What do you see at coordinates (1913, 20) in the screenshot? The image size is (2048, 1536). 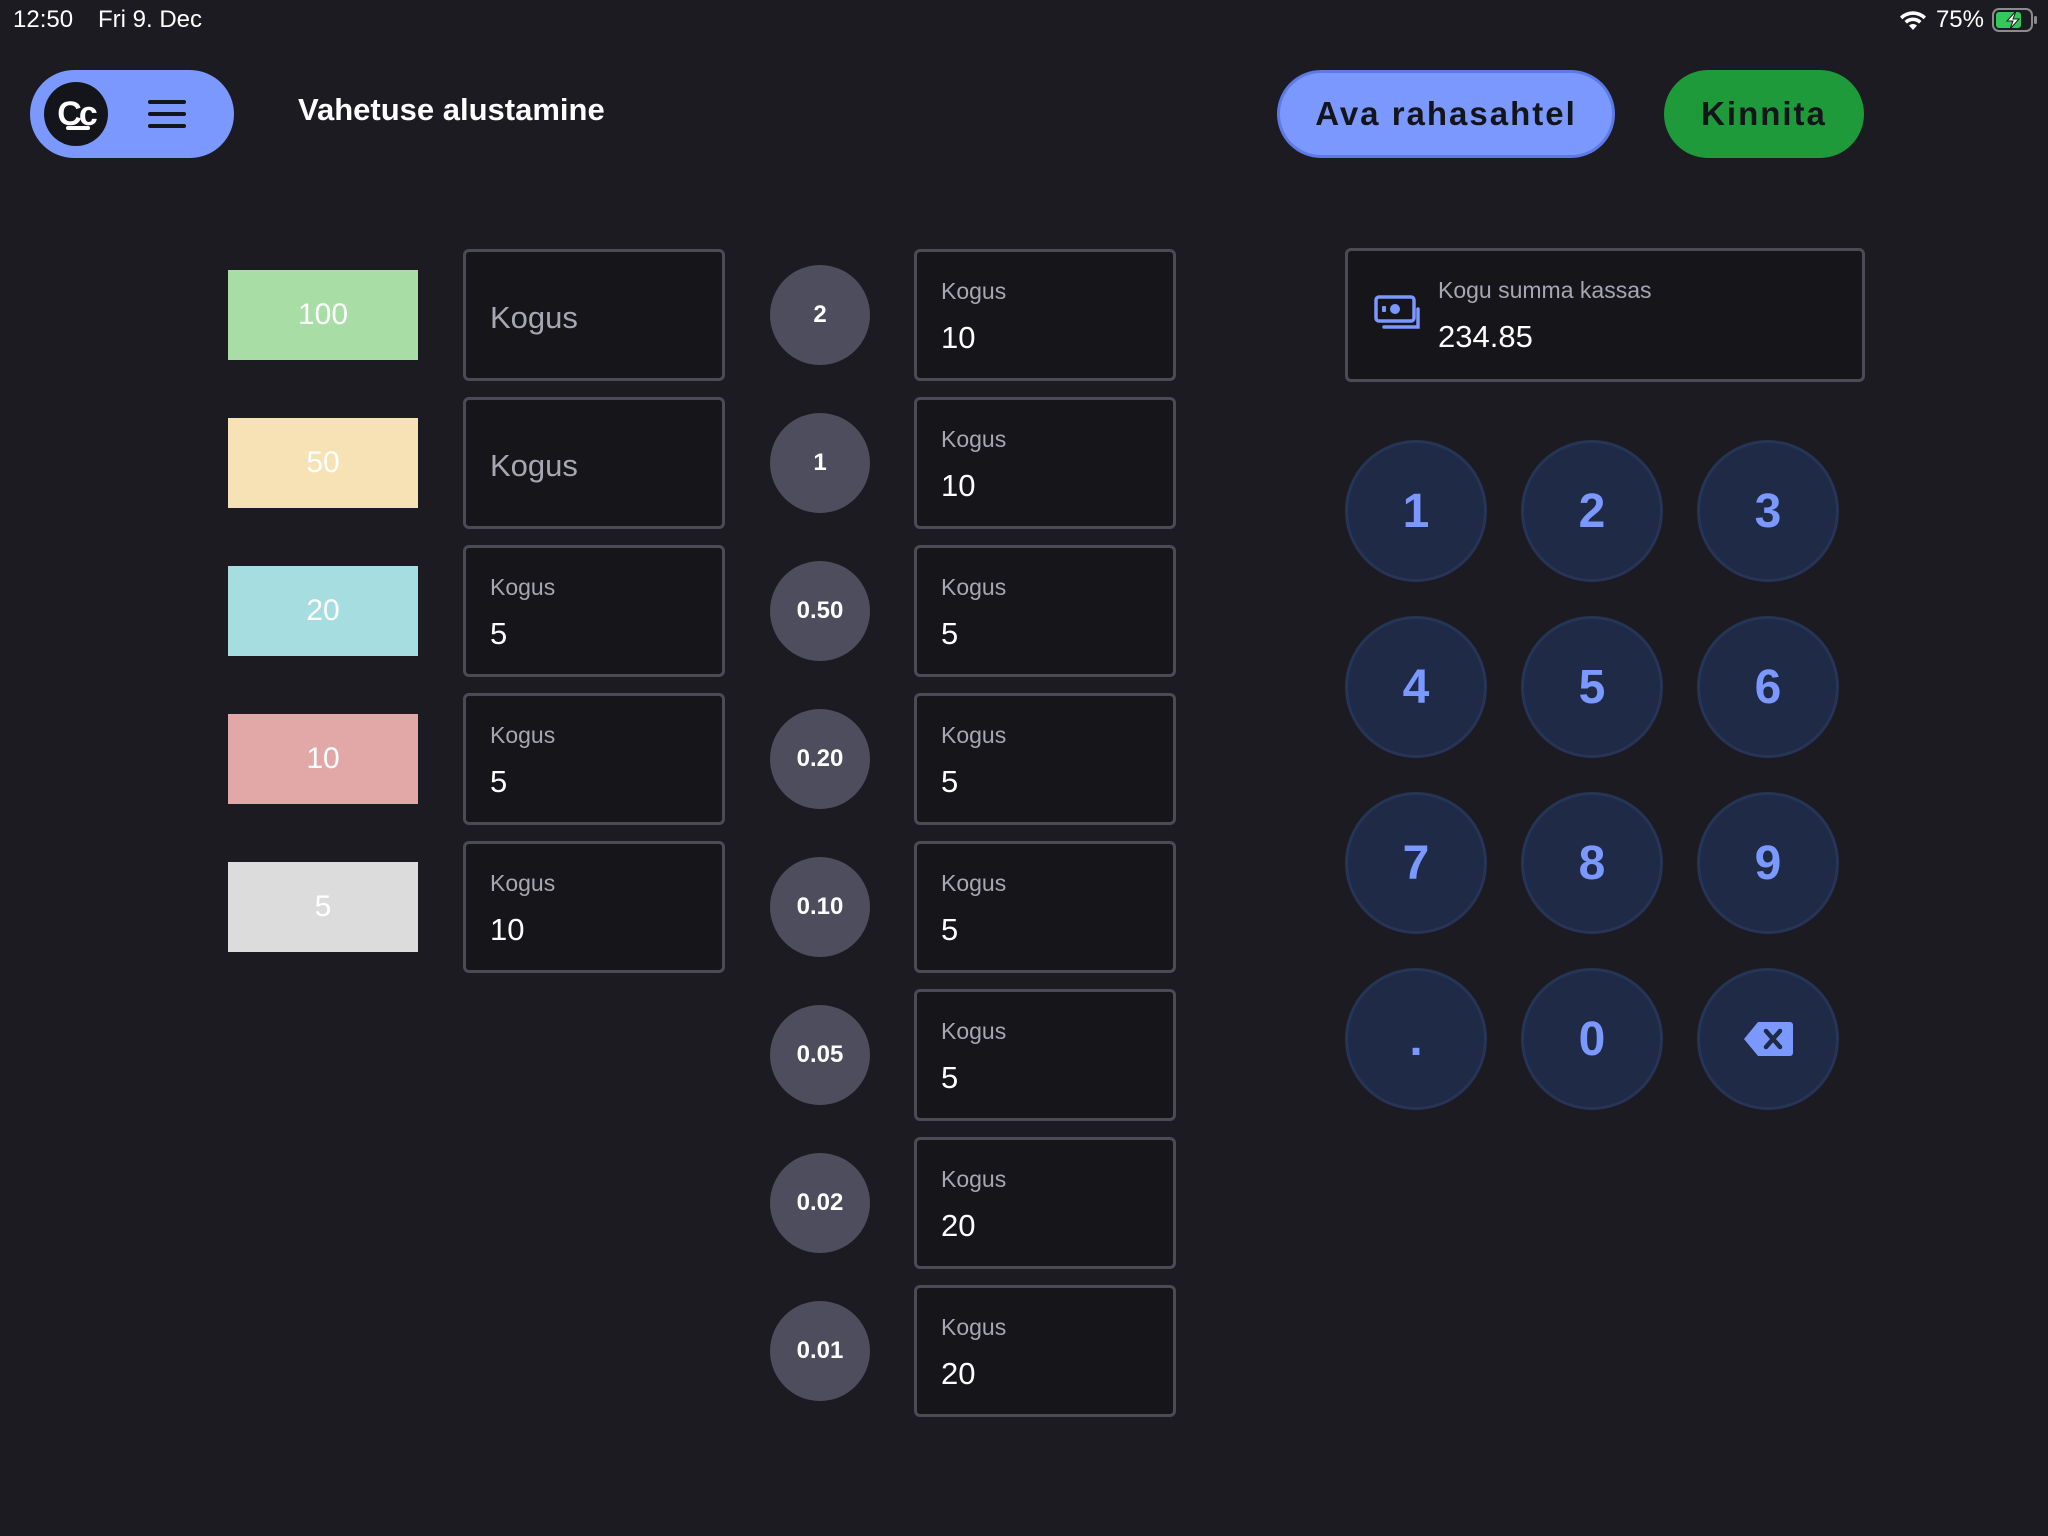 I see `wifi-icon` at bounding box center [1913, 20].